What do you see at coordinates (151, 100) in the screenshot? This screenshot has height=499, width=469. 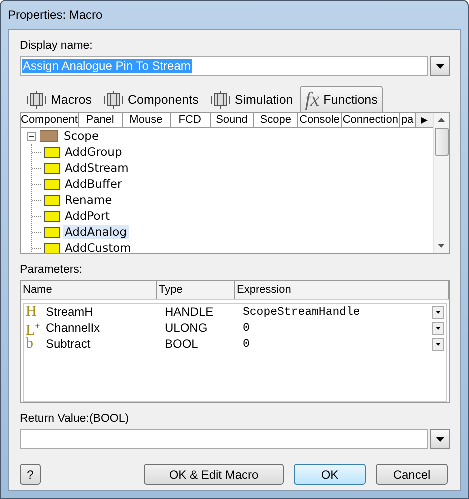 I see `tab: Components` at bounding box center [151, 100].